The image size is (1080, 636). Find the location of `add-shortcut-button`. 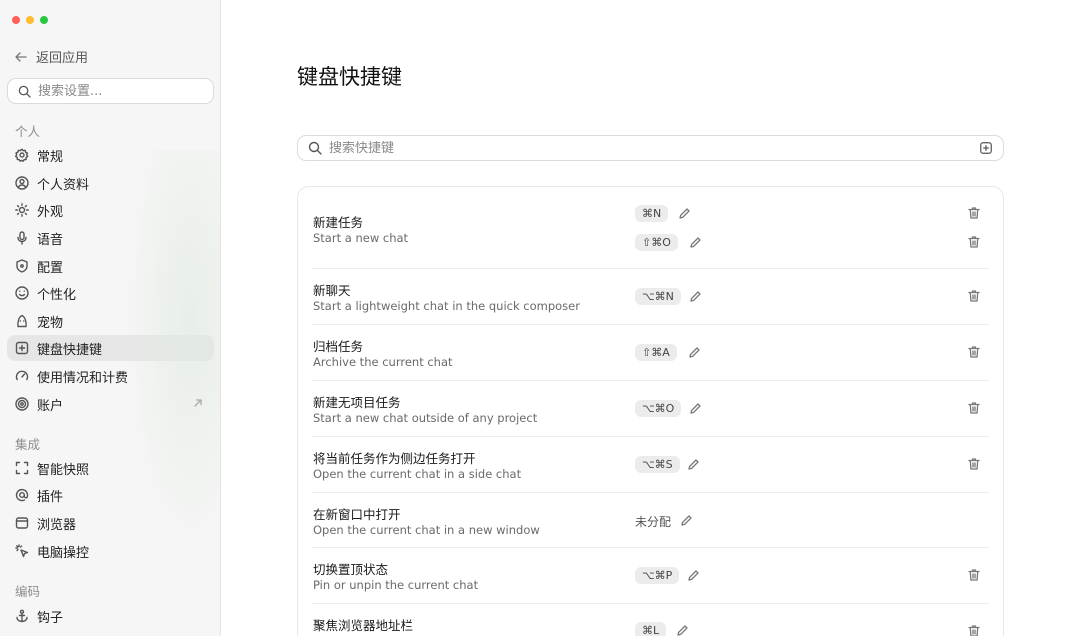

add-shortcut-button is located at coordinates (986, 148).